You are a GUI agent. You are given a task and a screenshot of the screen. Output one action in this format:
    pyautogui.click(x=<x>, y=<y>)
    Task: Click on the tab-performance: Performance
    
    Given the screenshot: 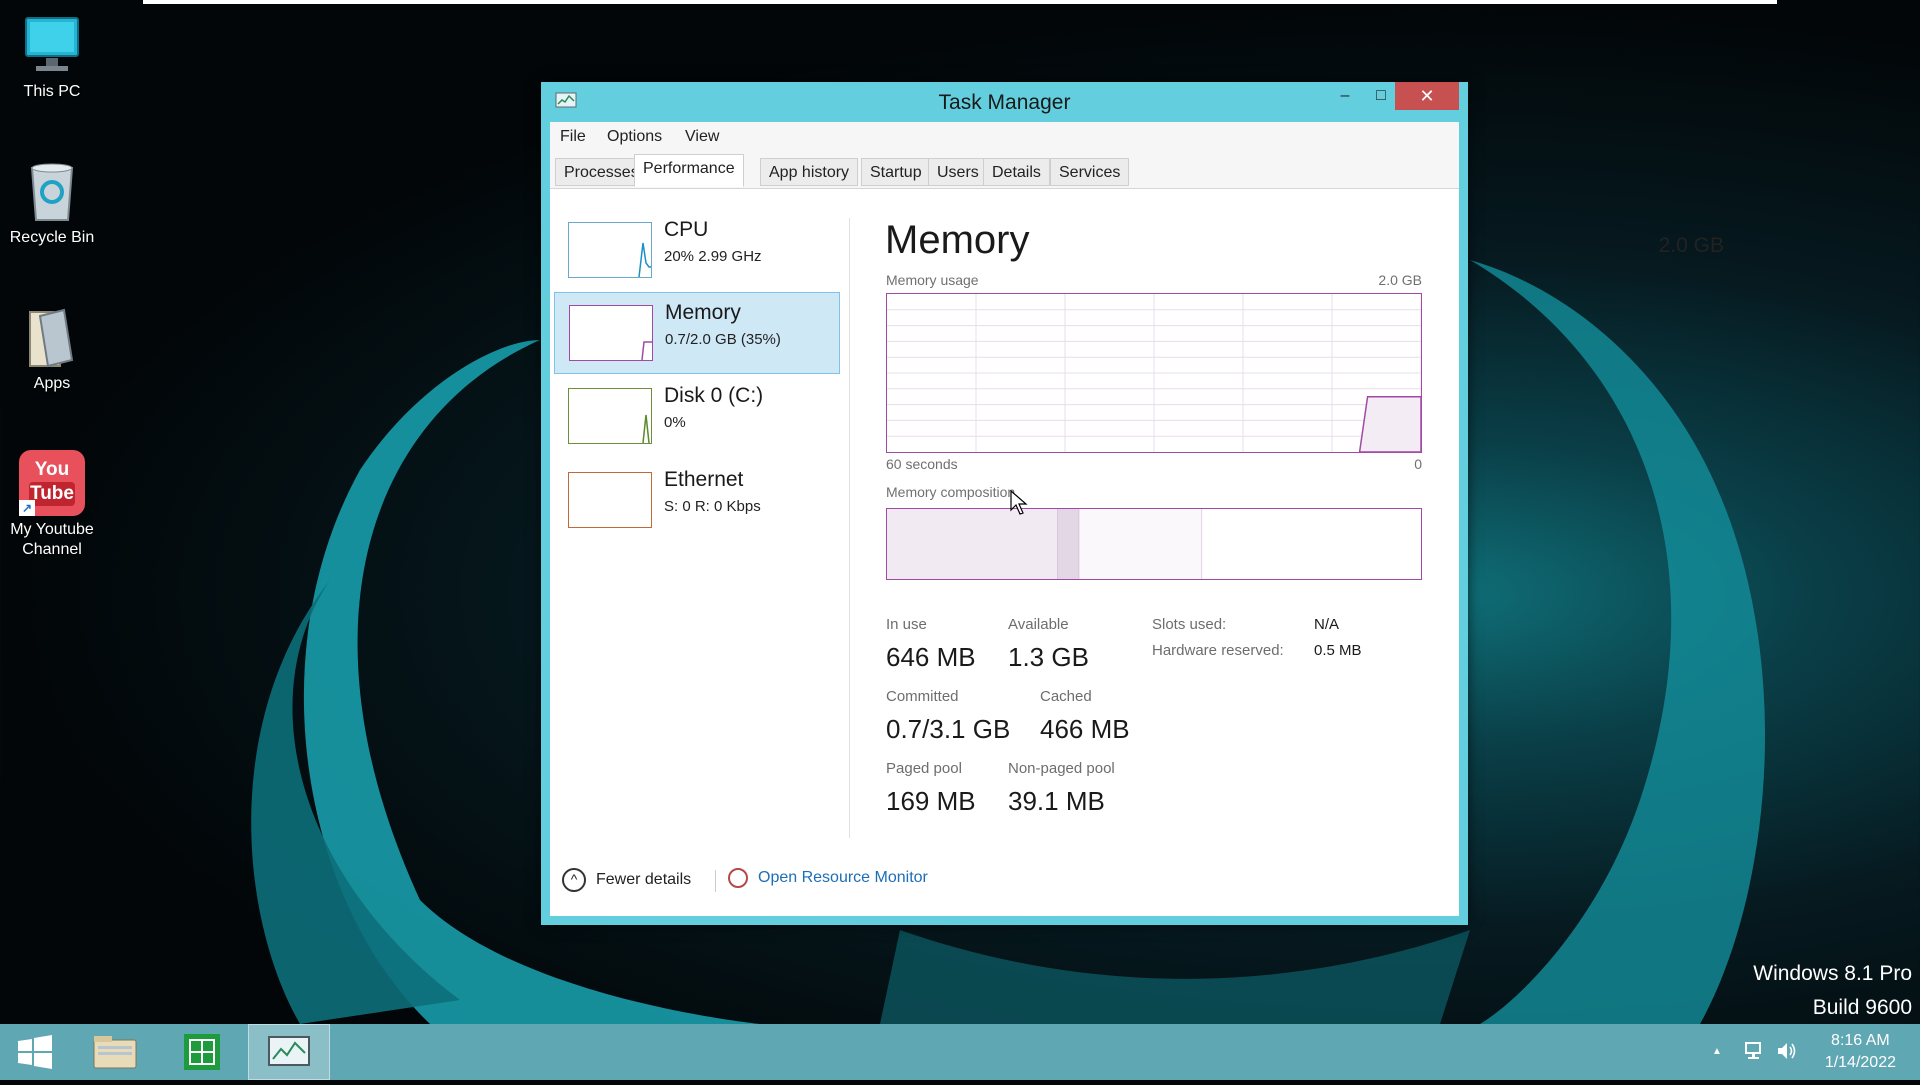 What is the action you would take?
    pyautogui.click(x=689, y=170)
    